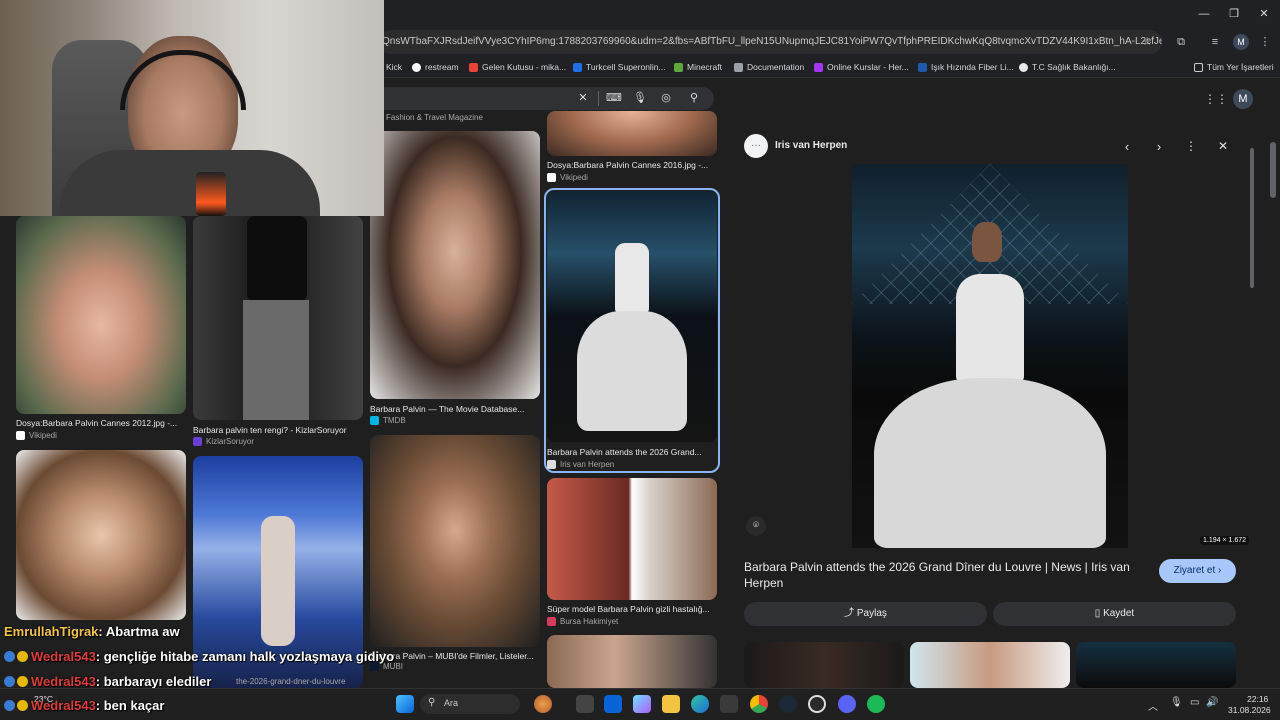  I want to click on restore-icon: ❐, so click(1234, 14).